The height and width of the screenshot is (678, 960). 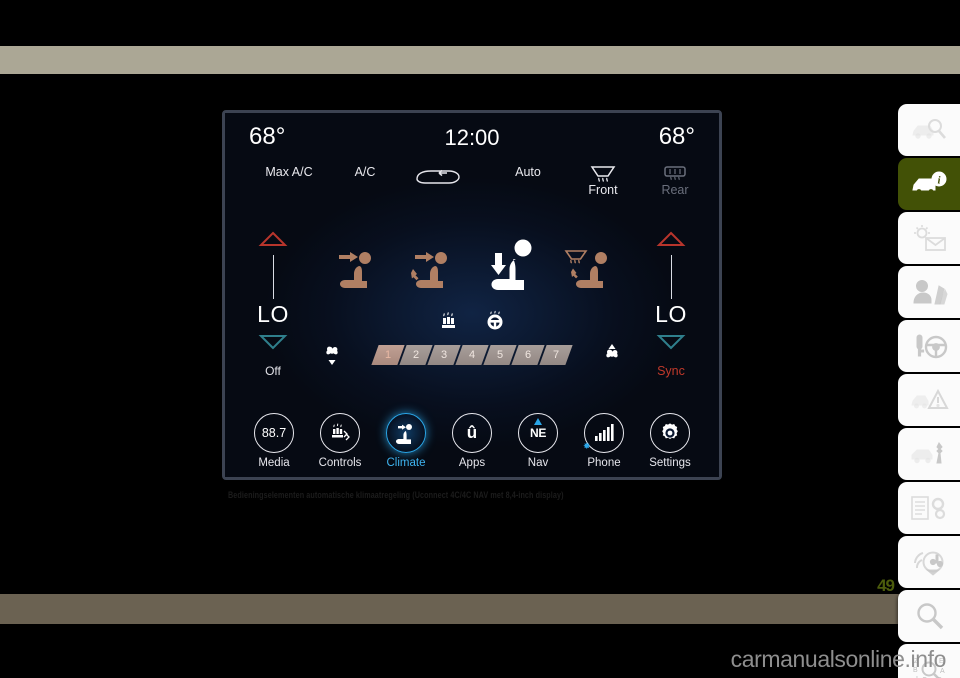 I want to click on controls-circle, so click(x=340, y=433).